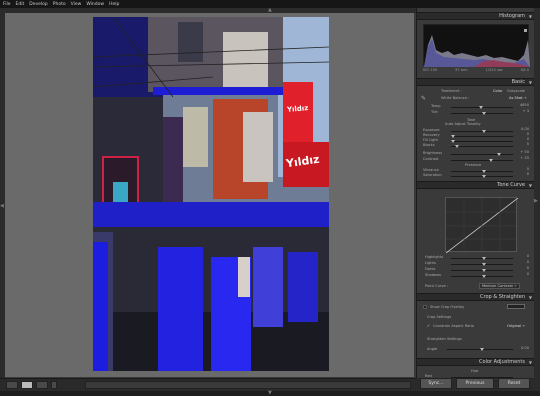 Image resolution: width=540 pixels, height=396 pixels. What do you see at coordinates (38, 4) in the screenshot?
I see `menu-develop: Develop` at bounding box center [38, 4].